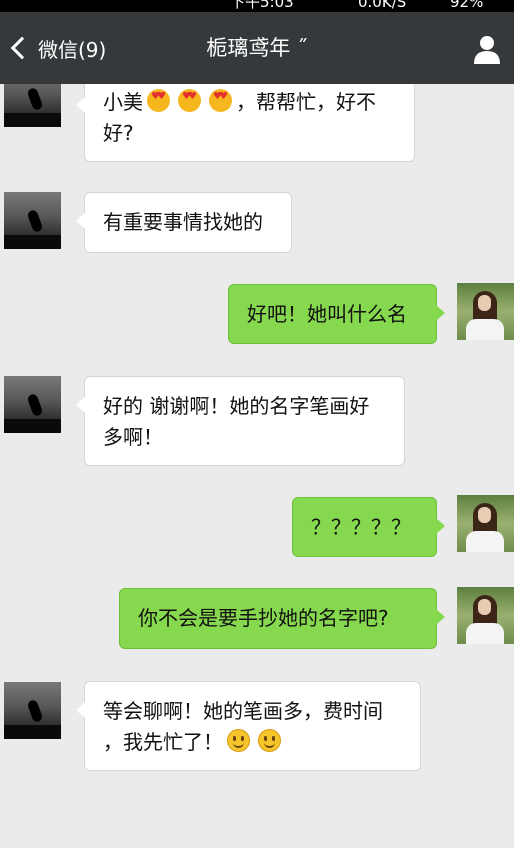 The image size is (514, 848). What do you see at coordinates (133, 437) in the screenshot?
I see `message-text: 多啊！` at bounding box center [133, 437].